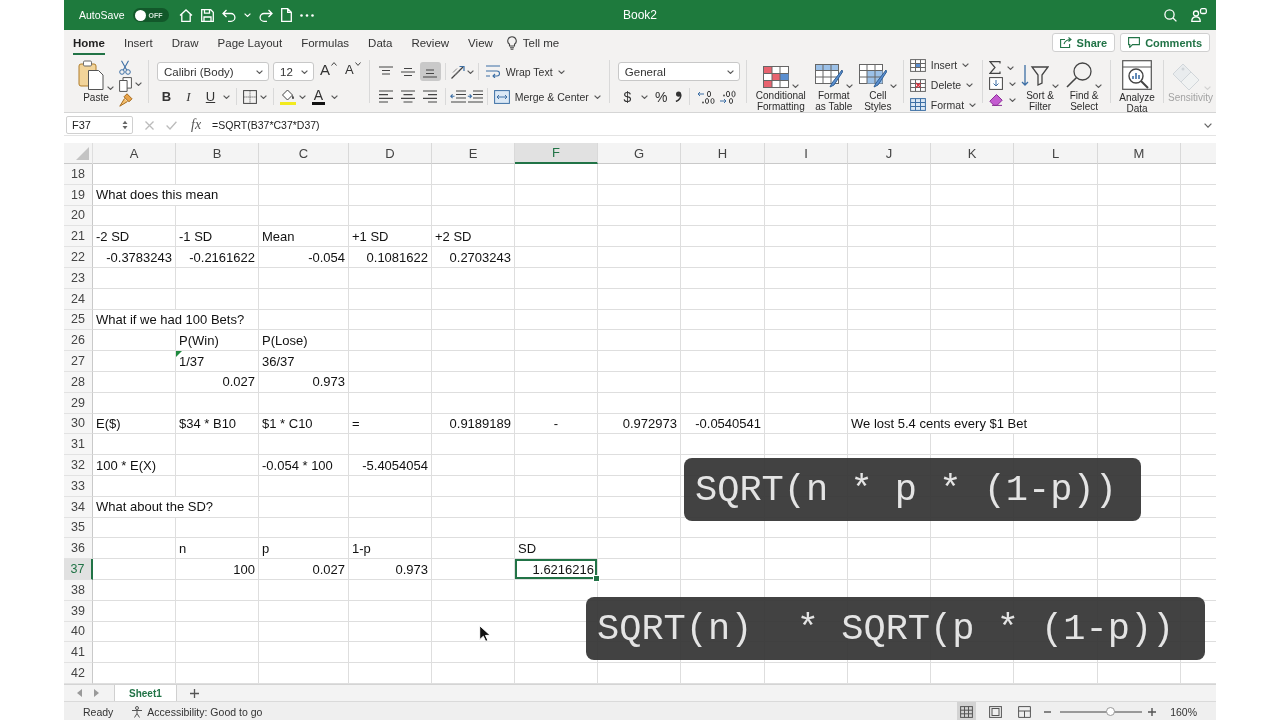 This screenshot has height=720, width=1280. I want to click on ribbon-tab: Insert, so click(138, 42).